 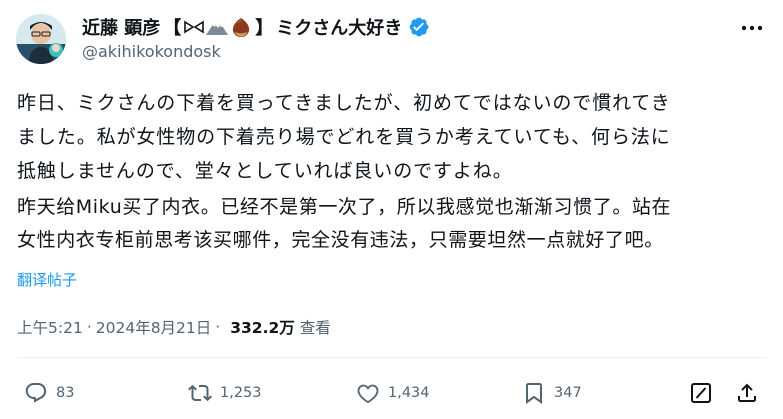 What do you see at coordinates (419, 27) in the screenshot?
I see `verified-badge-icon` at bounding box center [419, 27].